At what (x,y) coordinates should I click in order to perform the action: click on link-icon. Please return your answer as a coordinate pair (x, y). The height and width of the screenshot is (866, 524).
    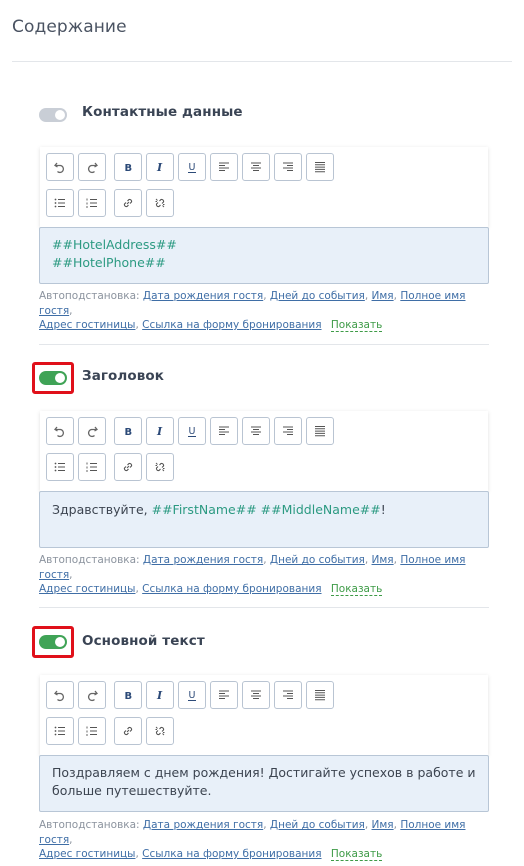
    Looking at the image, I should click on (128, 467).